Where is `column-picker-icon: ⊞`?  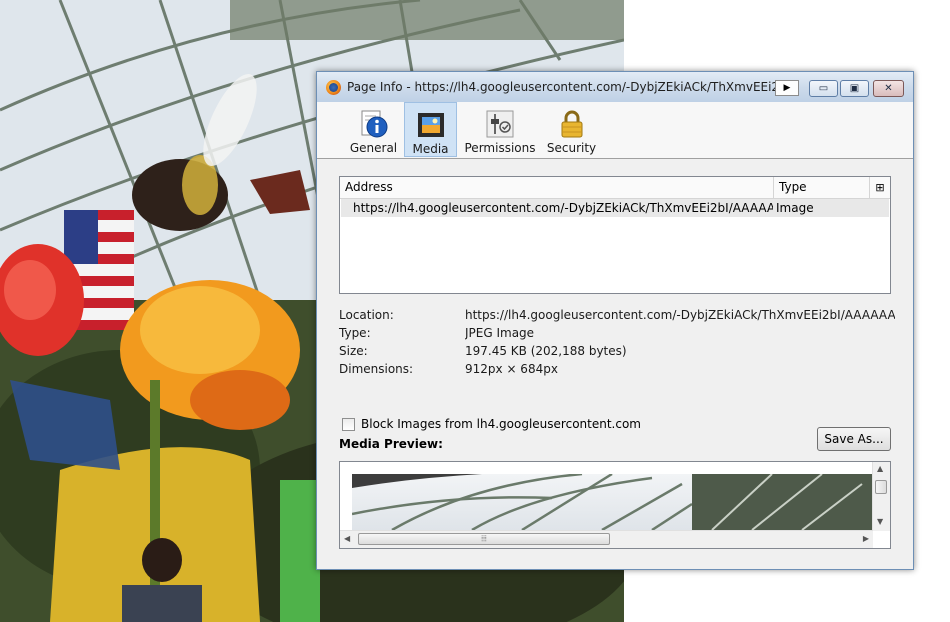 column-picker-icon: ⊞ is located at coordinates (880, 187).